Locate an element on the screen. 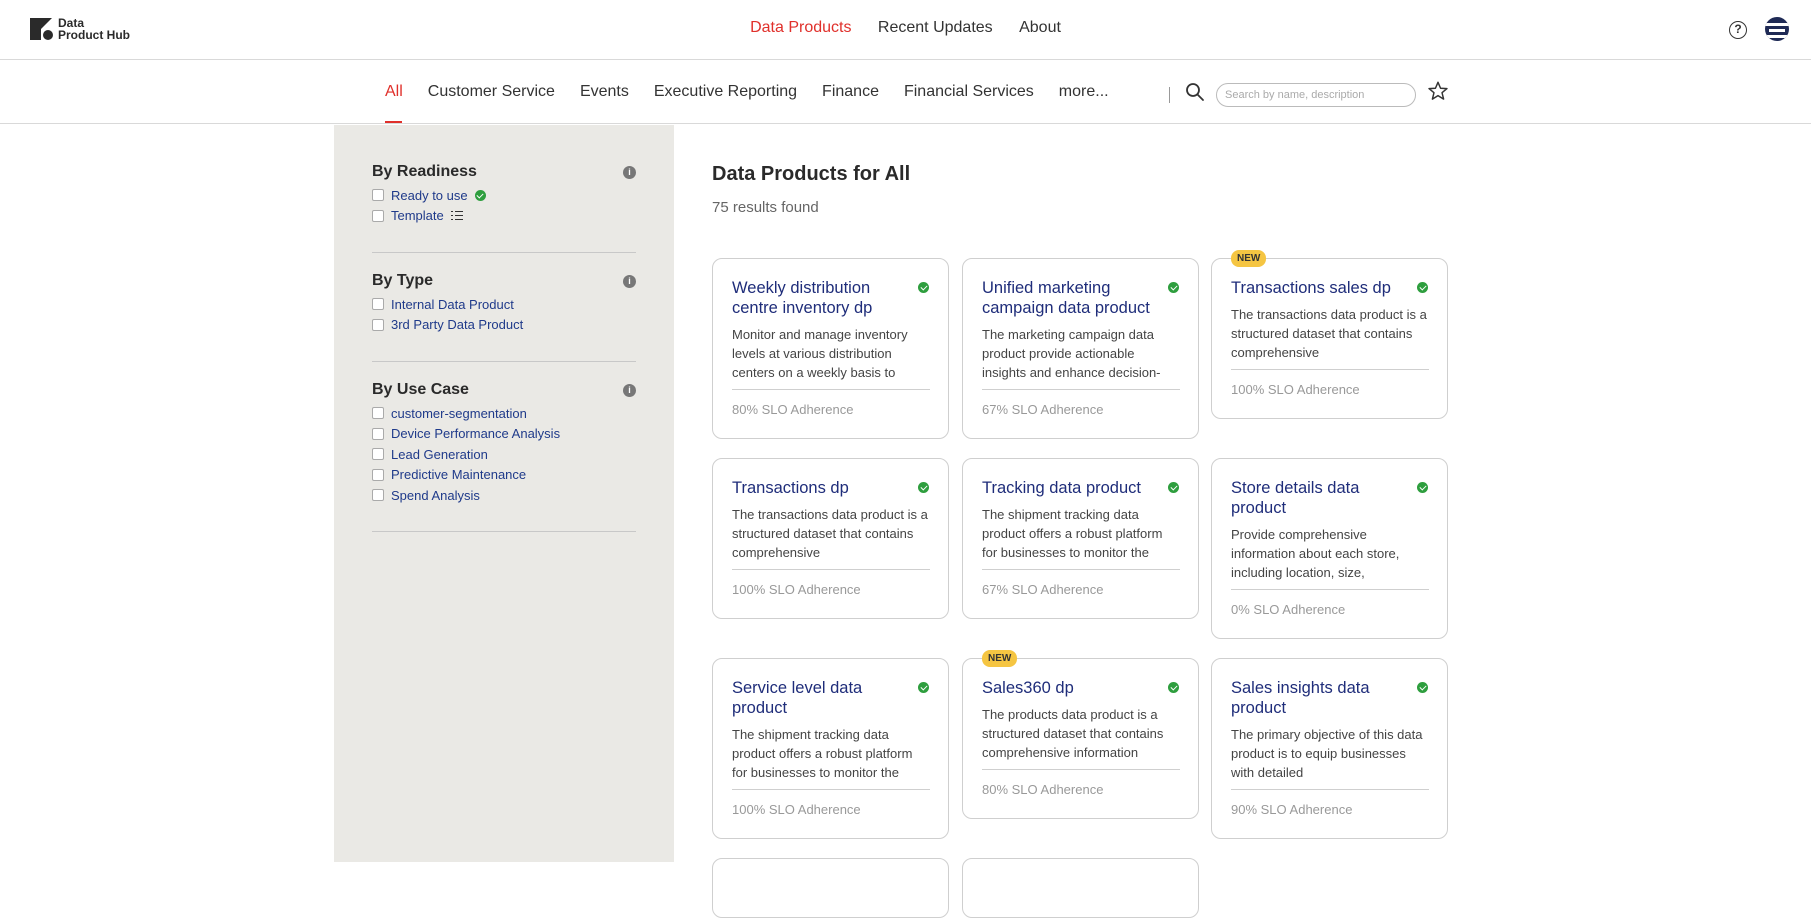 The height and width of the screenshot is (918, 1811). filter-label: Ready to use is located at coordinates (429, 195).